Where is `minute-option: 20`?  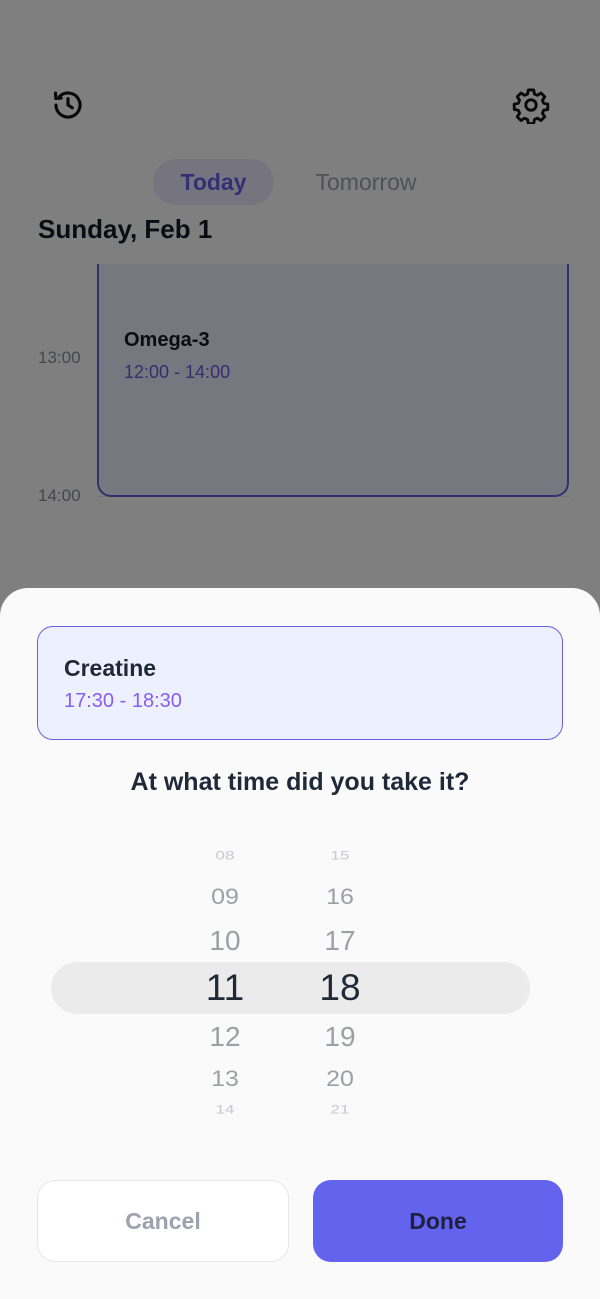 minute-option: 20 is located at coordinates (340, 1079).